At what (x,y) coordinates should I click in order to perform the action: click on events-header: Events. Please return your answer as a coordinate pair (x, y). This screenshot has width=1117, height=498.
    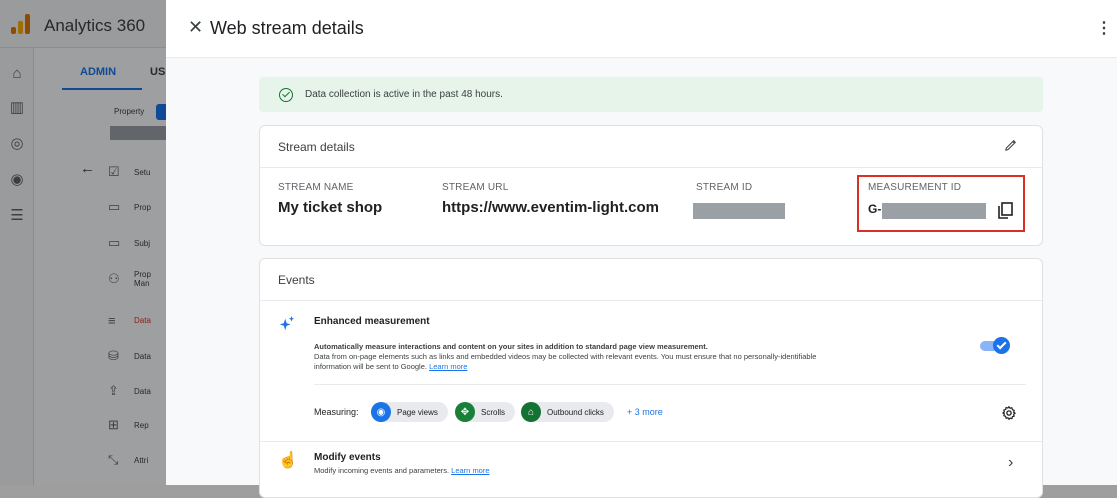
    Looking at the image, I should click on (651, 280).